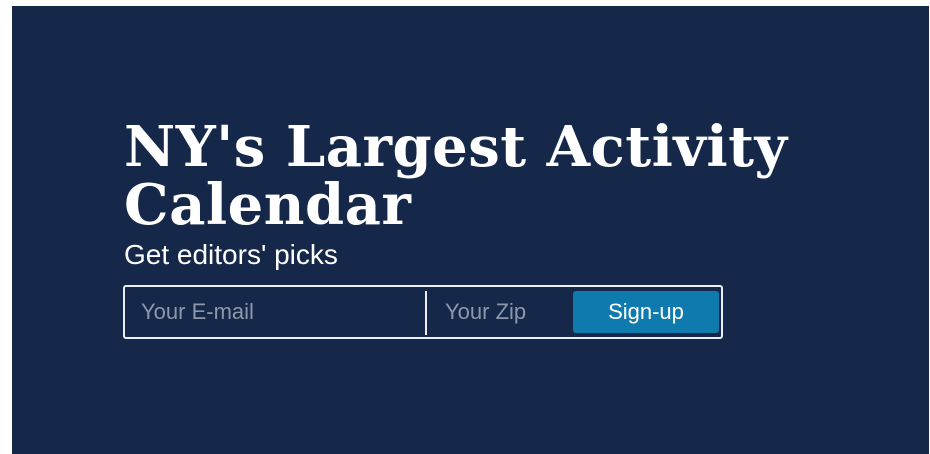 The height and width of the screenshot is (454, 930). I want to click on signup-button: Sign-up, so click(646, 312).